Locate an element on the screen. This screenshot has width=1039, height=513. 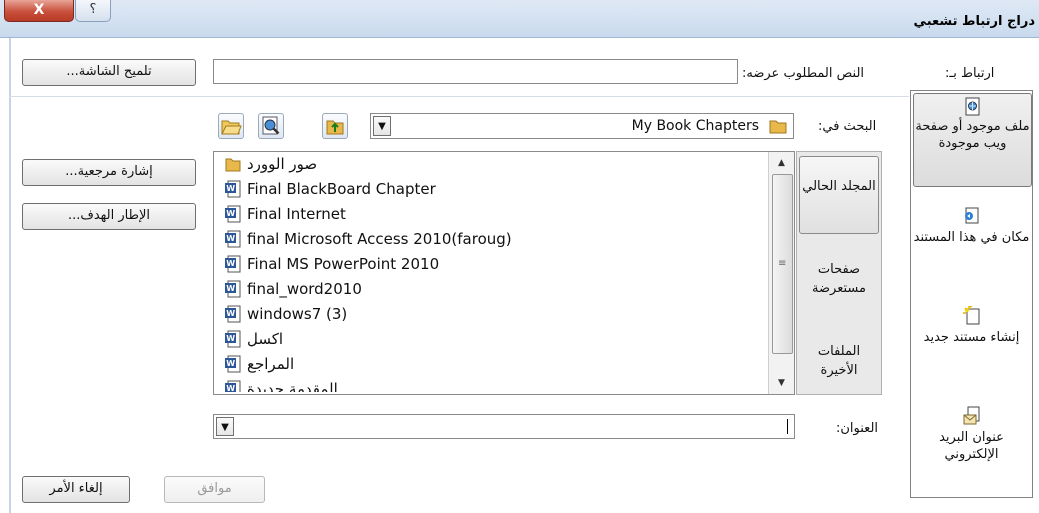
email-icon is located at coordinates (971, 415).